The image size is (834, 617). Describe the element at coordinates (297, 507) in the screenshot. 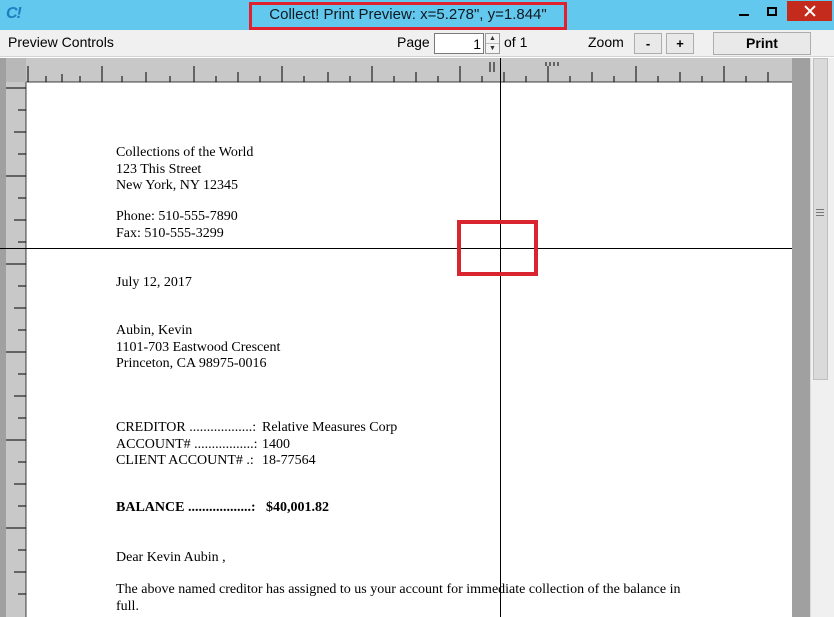

I see `balance-value: $40,001.82` at that location.